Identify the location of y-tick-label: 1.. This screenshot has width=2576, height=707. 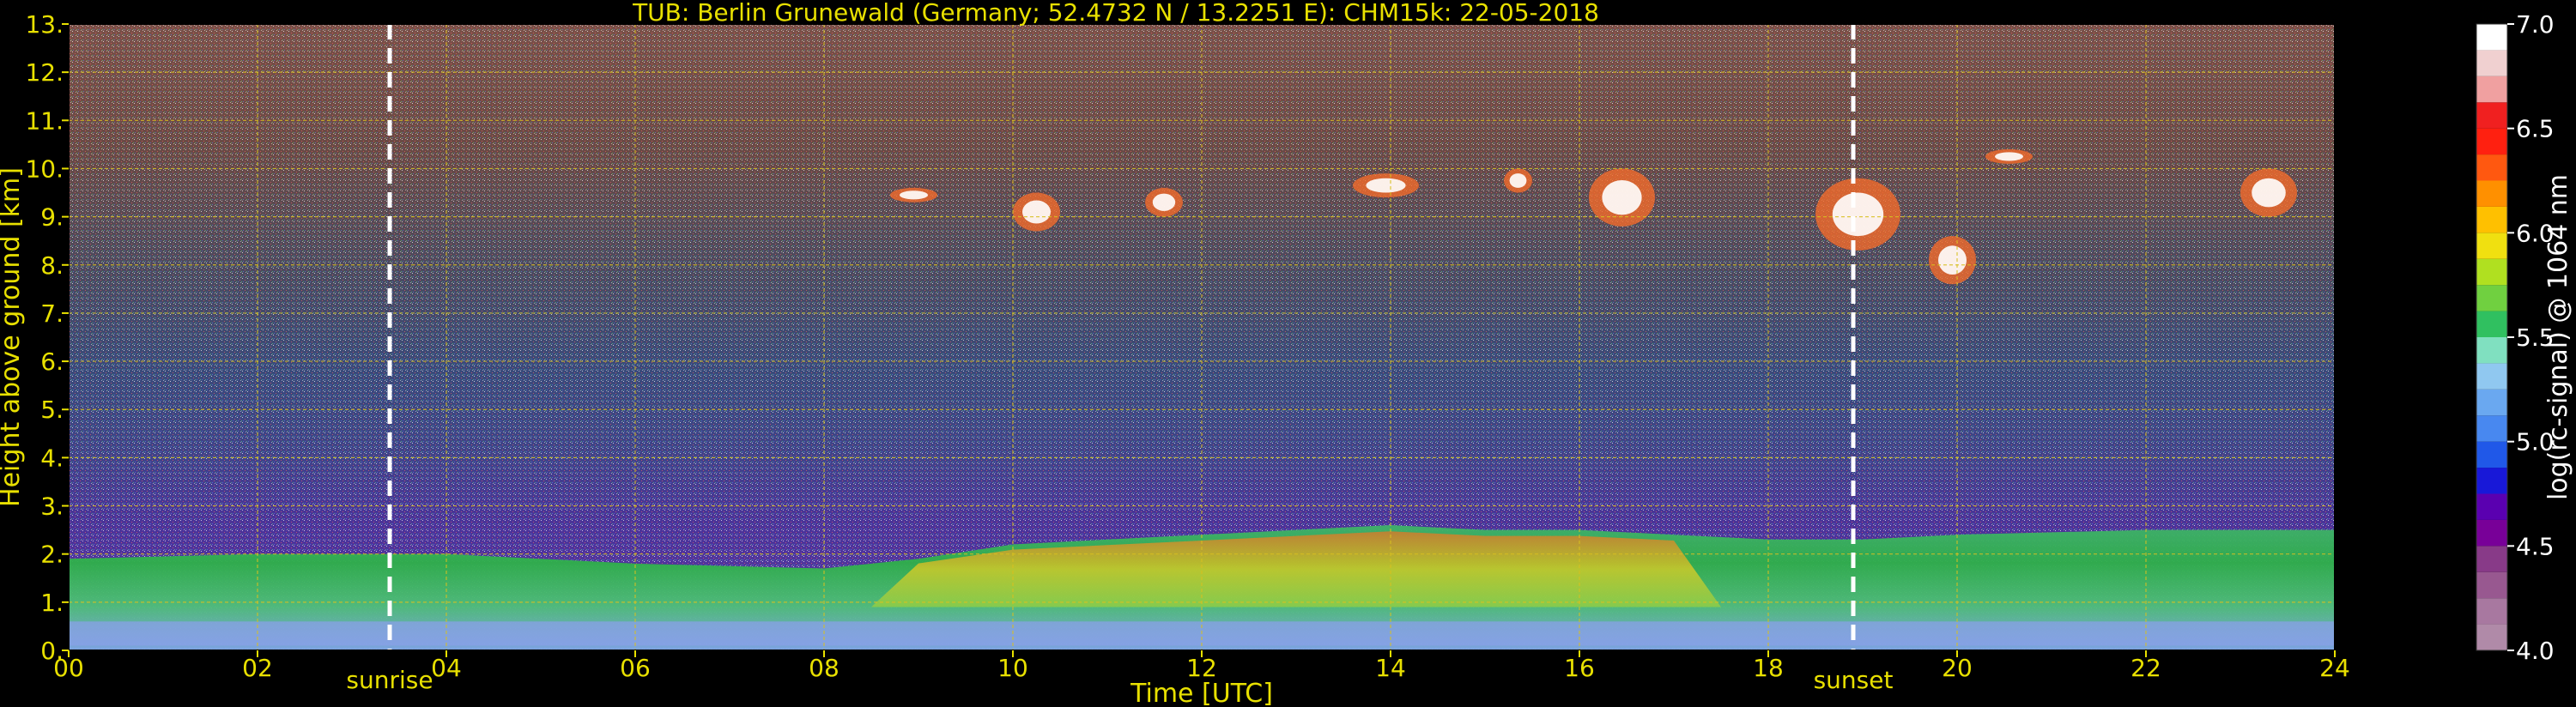
(52, 603).